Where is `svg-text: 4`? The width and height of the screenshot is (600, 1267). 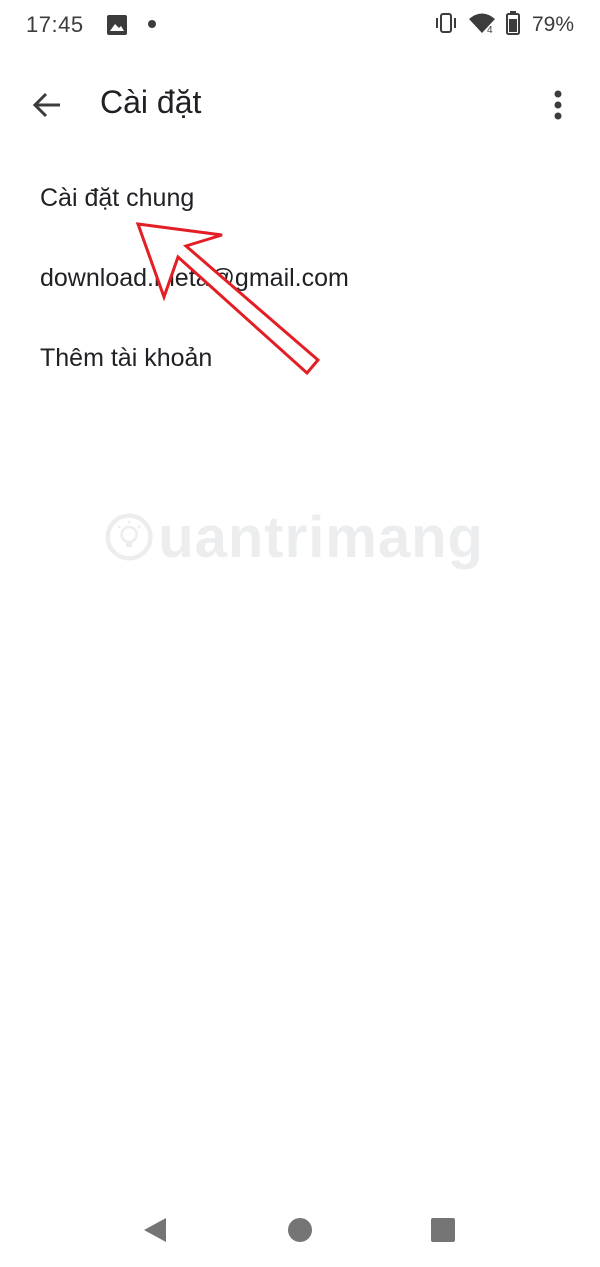 svg-text: 4 is located at coordinates (490, 29).